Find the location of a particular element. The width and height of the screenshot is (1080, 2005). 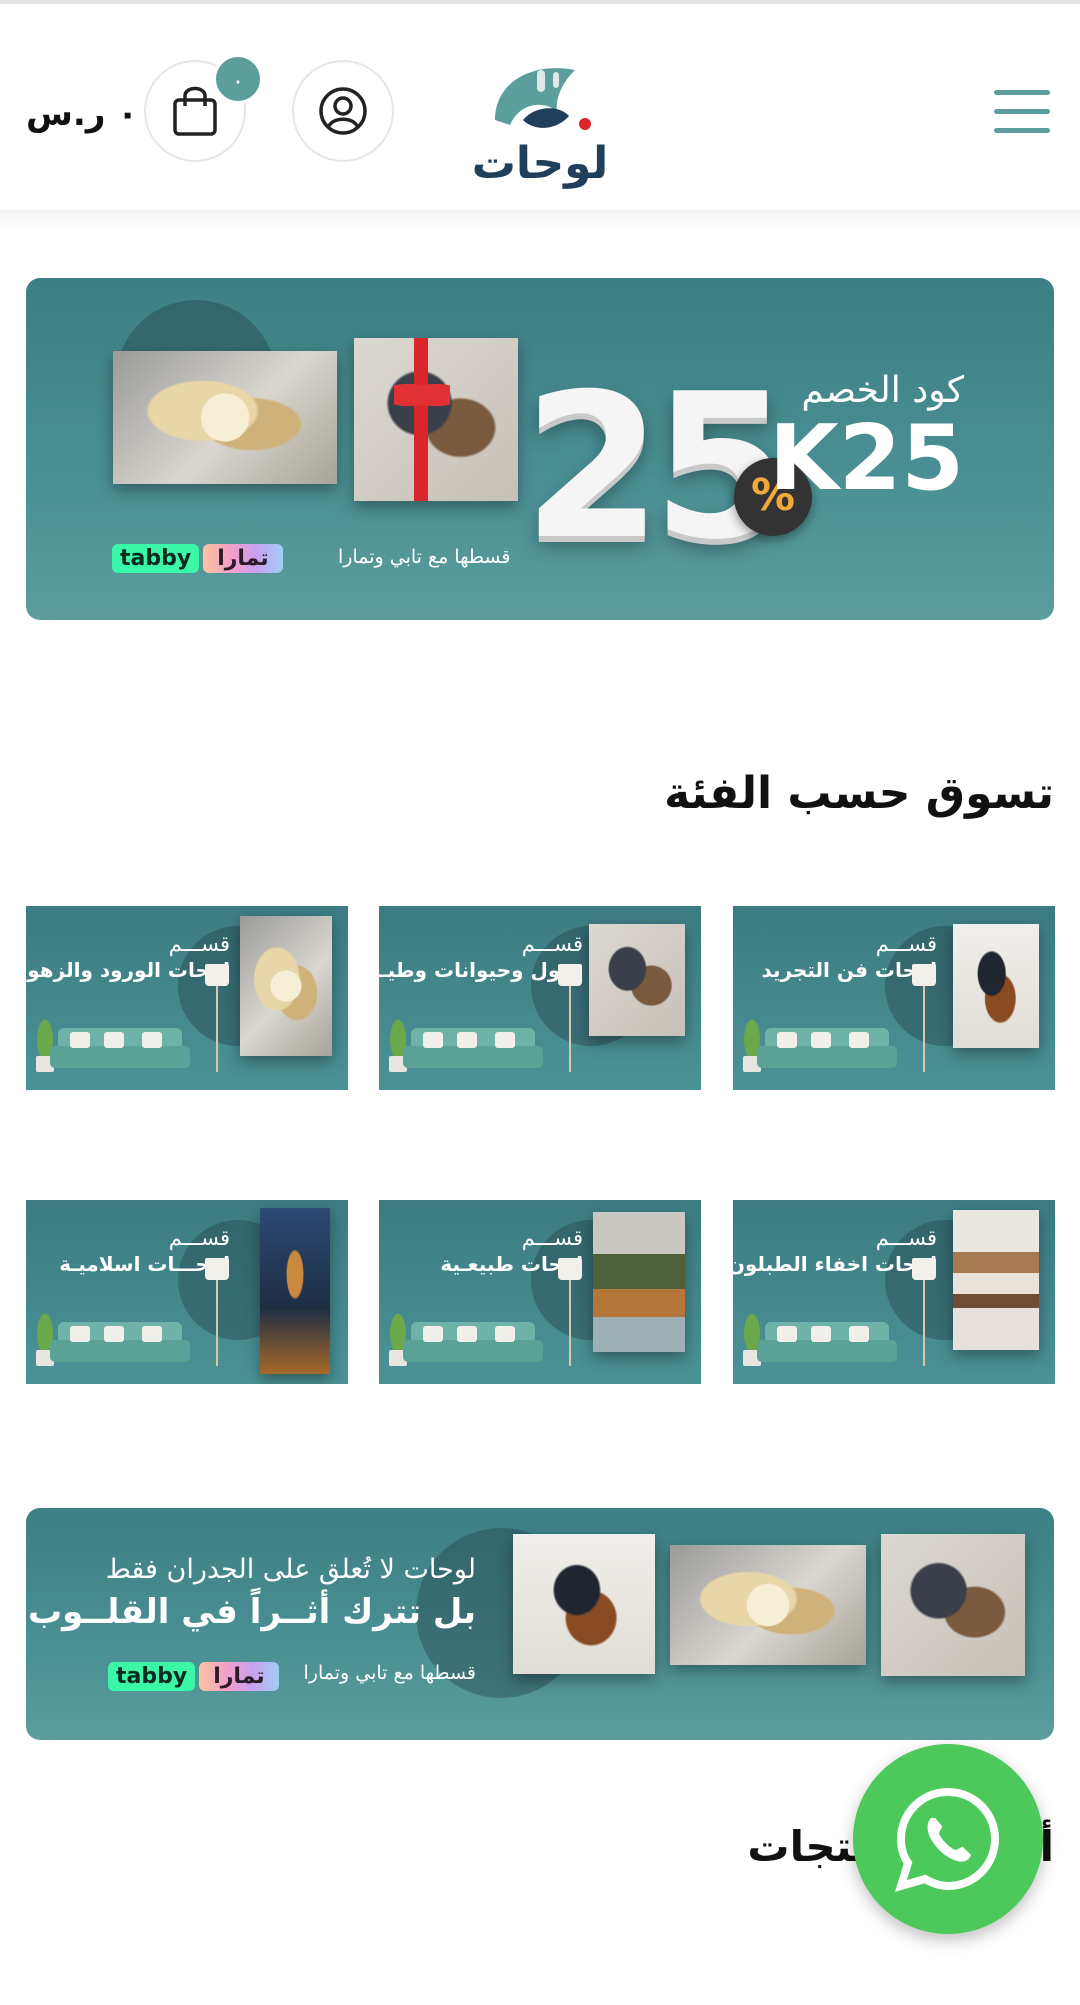

account-button is located at coordinates (343, 111).